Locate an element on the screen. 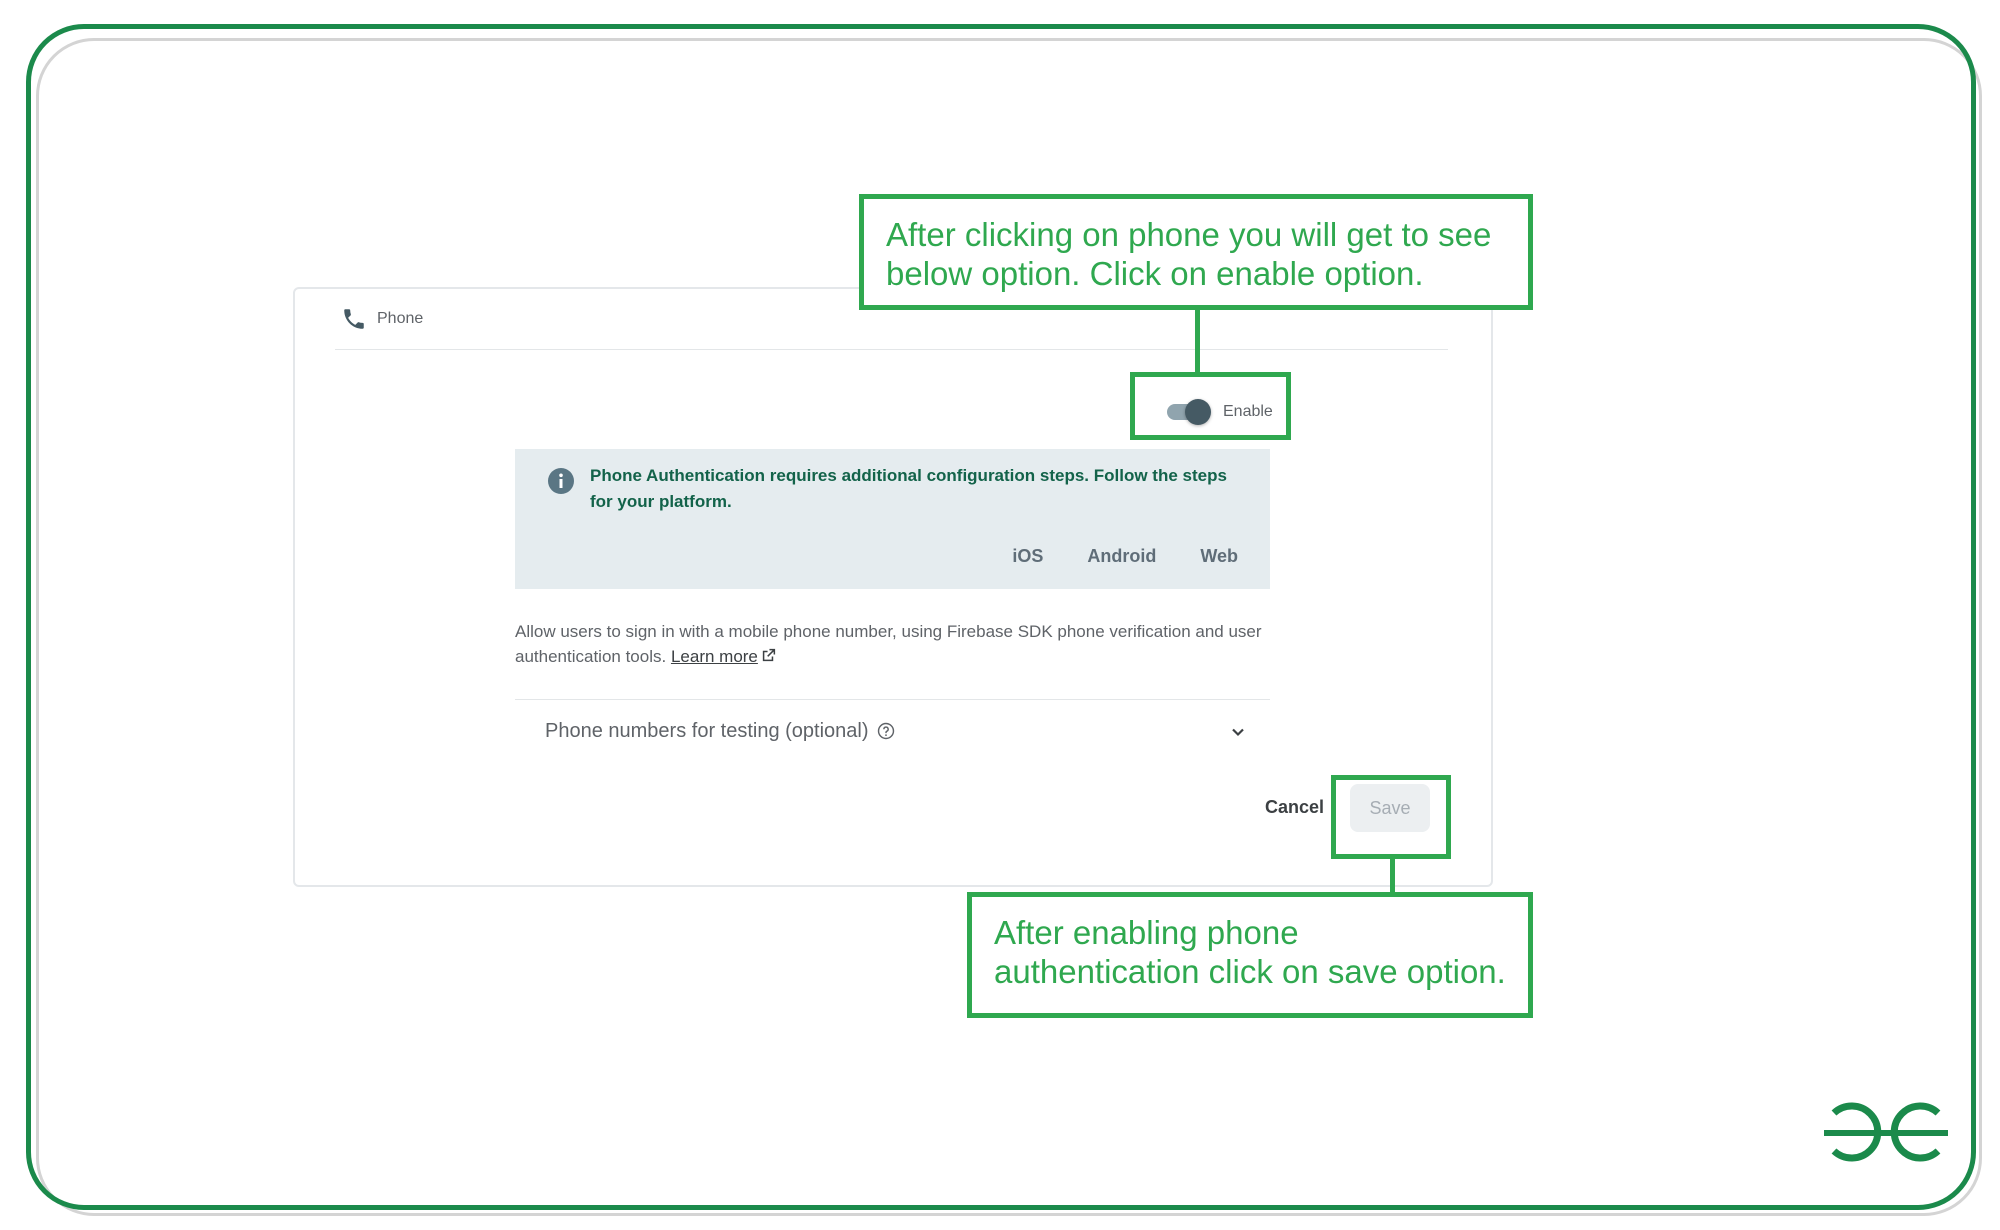  enable-highlight-box is located at coordinates (1210, 406).